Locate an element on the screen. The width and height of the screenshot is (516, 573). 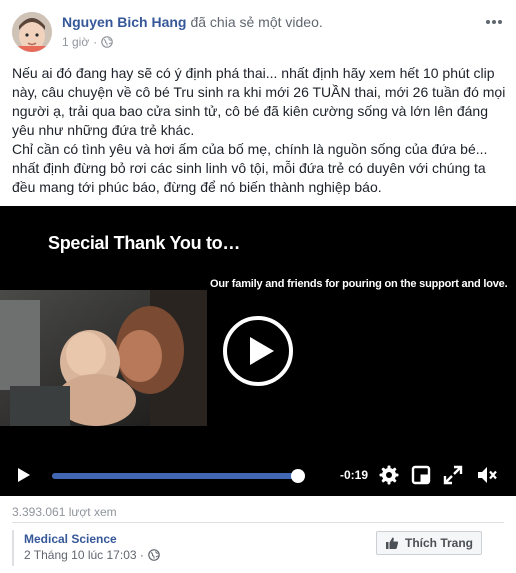
view-count: 3.393.061 lượt xem is located at coordinates (64, 512).